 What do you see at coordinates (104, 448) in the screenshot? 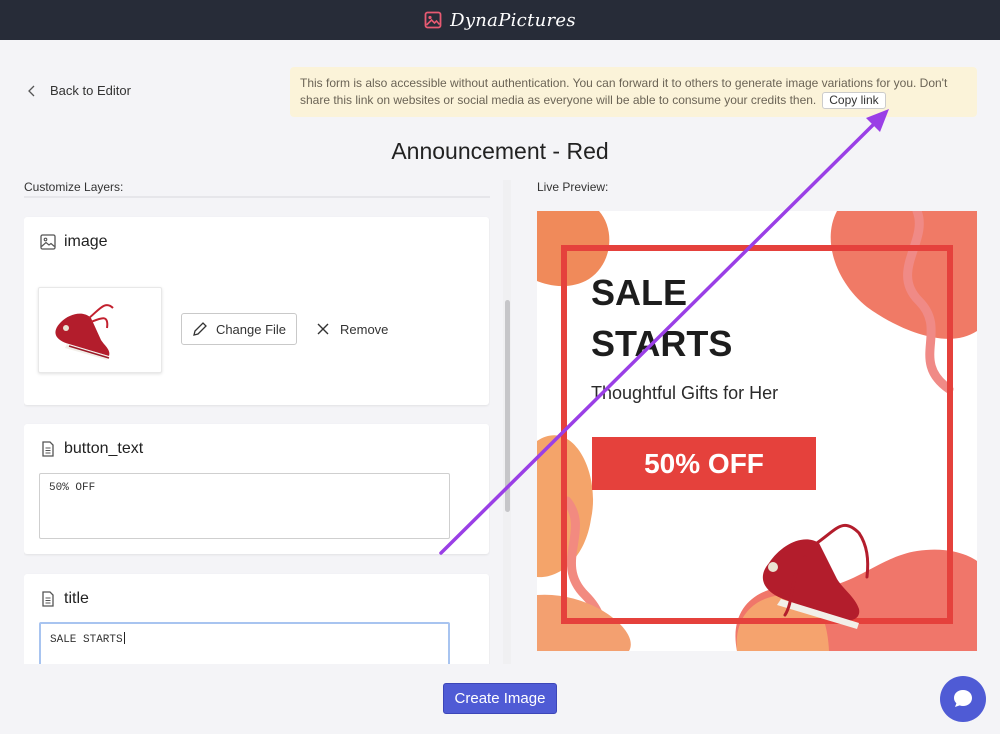
I see `layer-name-button-text: button_text` at bounding box center [104, 448].